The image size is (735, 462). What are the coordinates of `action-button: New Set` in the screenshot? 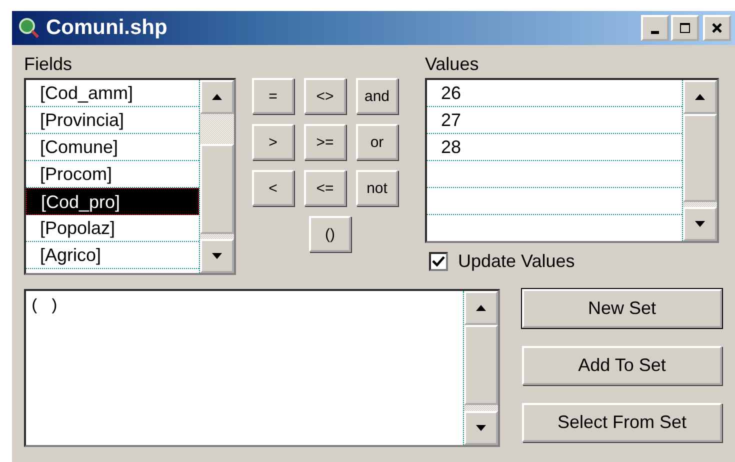 It's located at (622, 308).